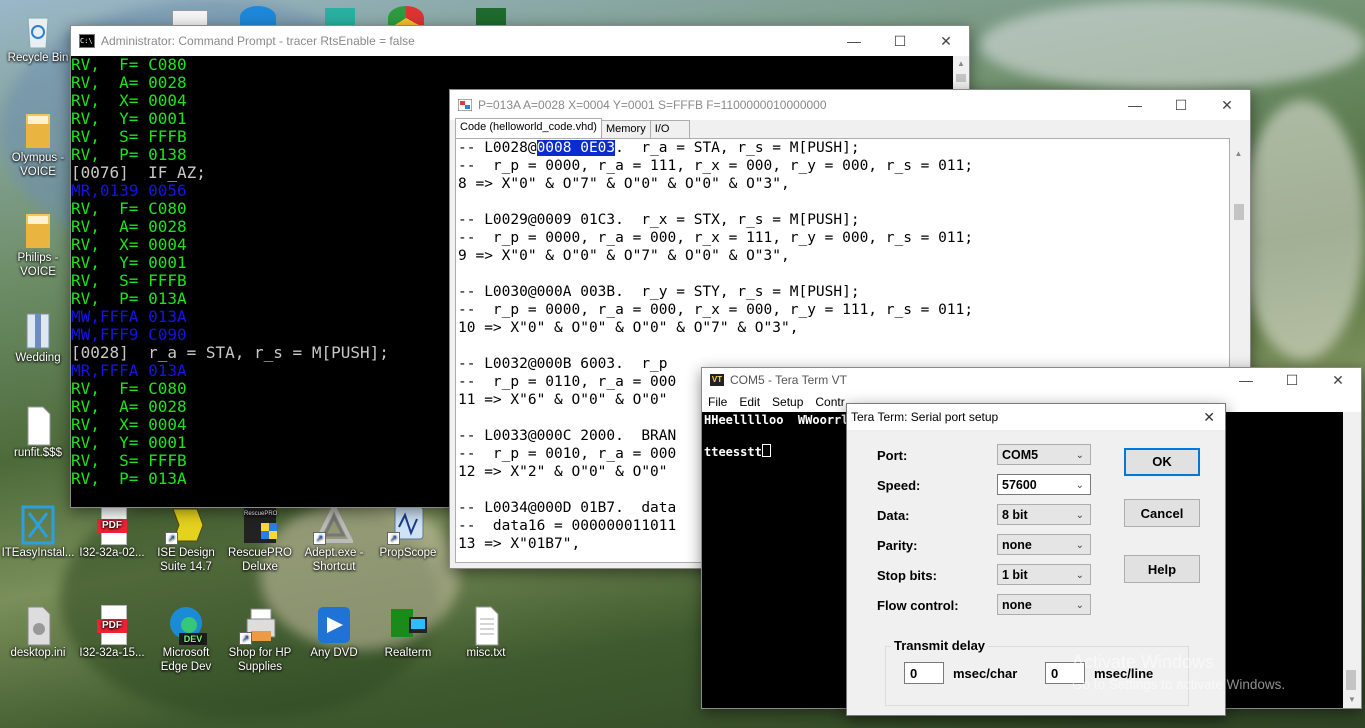 The width and height of the screenshot is (1365, 728). What do you see at coordinates (829, 402) in the screenshot?
I see `menu-control: Contr` at bounding box center [829, 402].